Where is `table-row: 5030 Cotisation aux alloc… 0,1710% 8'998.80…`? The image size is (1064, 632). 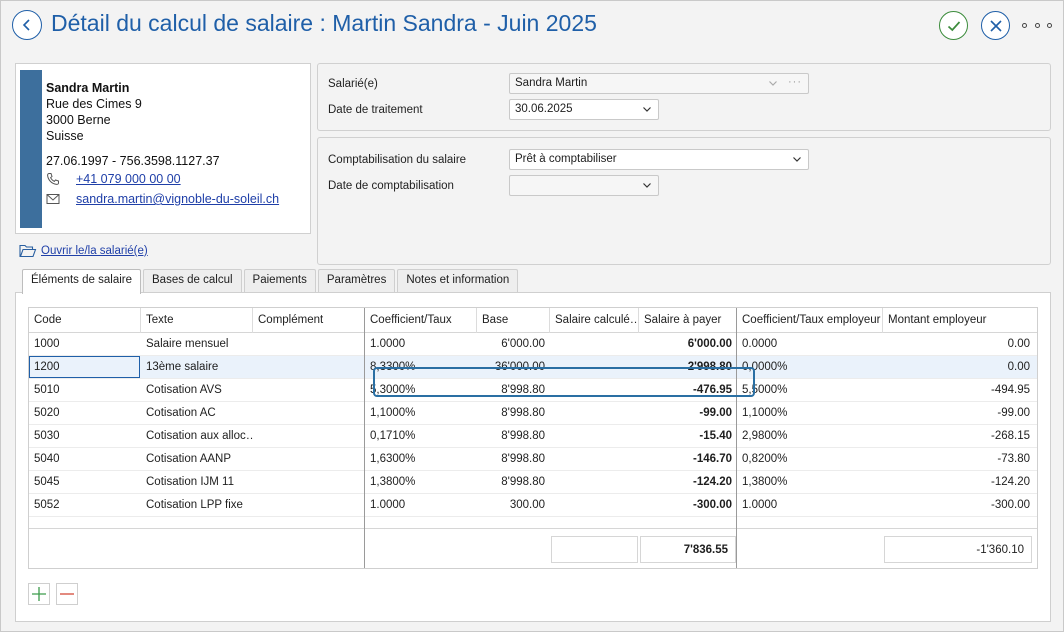
table-row: 5030 Cotisation aux alloc… 0,1710% 8'998.80… is located at coordinates (533, 436).